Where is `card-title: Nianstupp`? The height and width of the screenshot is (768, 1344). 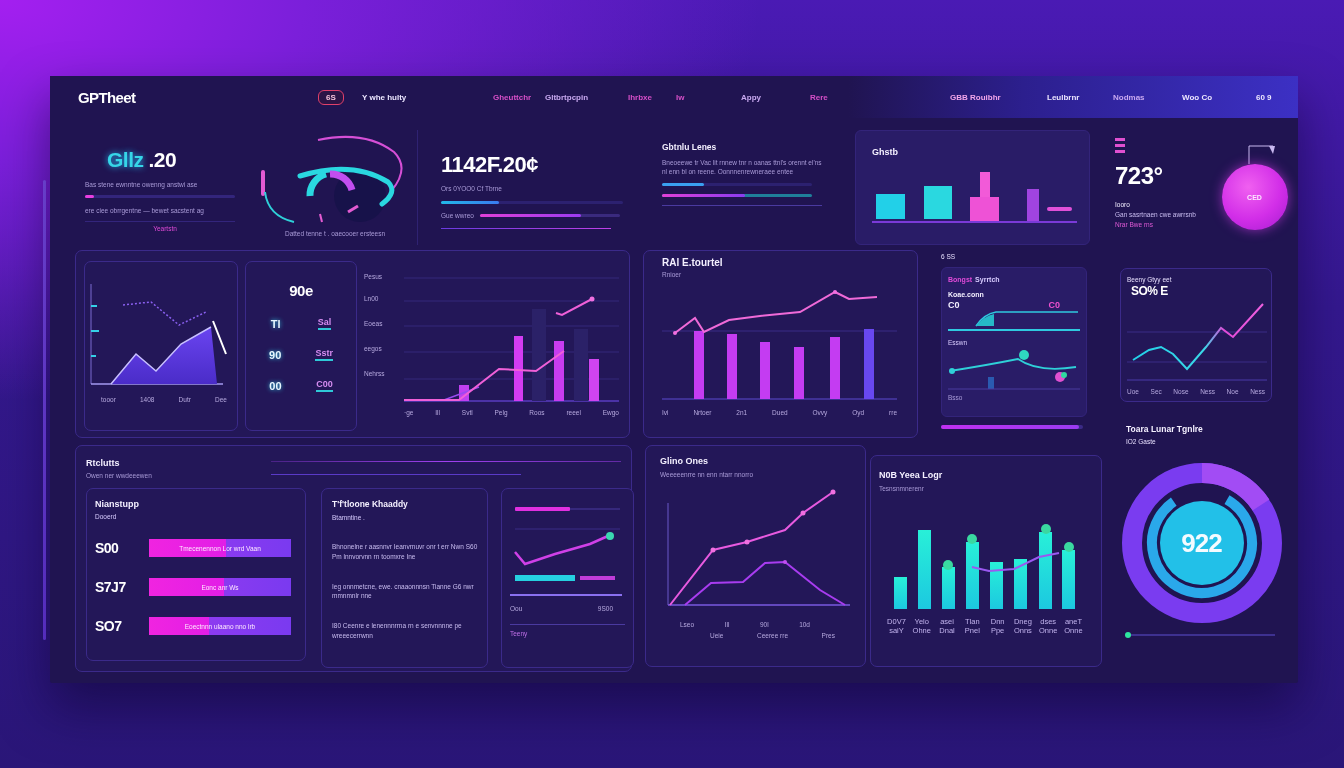
card-title: Nianstupp is located at coordinates (117, 504).